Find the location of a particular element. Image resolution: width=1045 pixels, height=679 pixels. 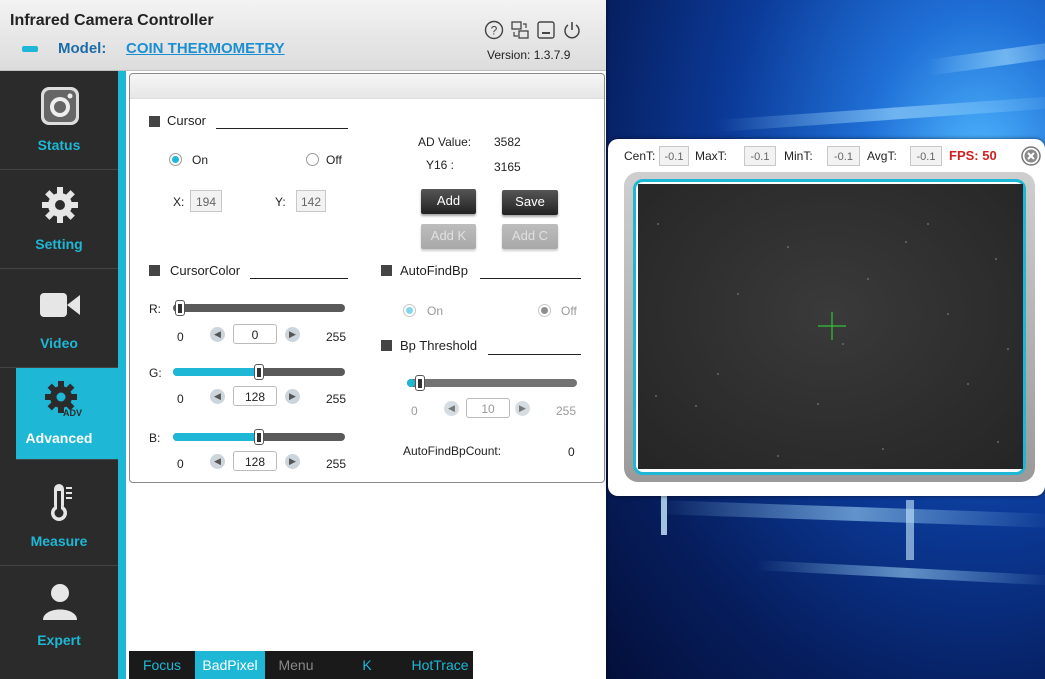

b-max-label: 255 is located at coordinates (336, 464).